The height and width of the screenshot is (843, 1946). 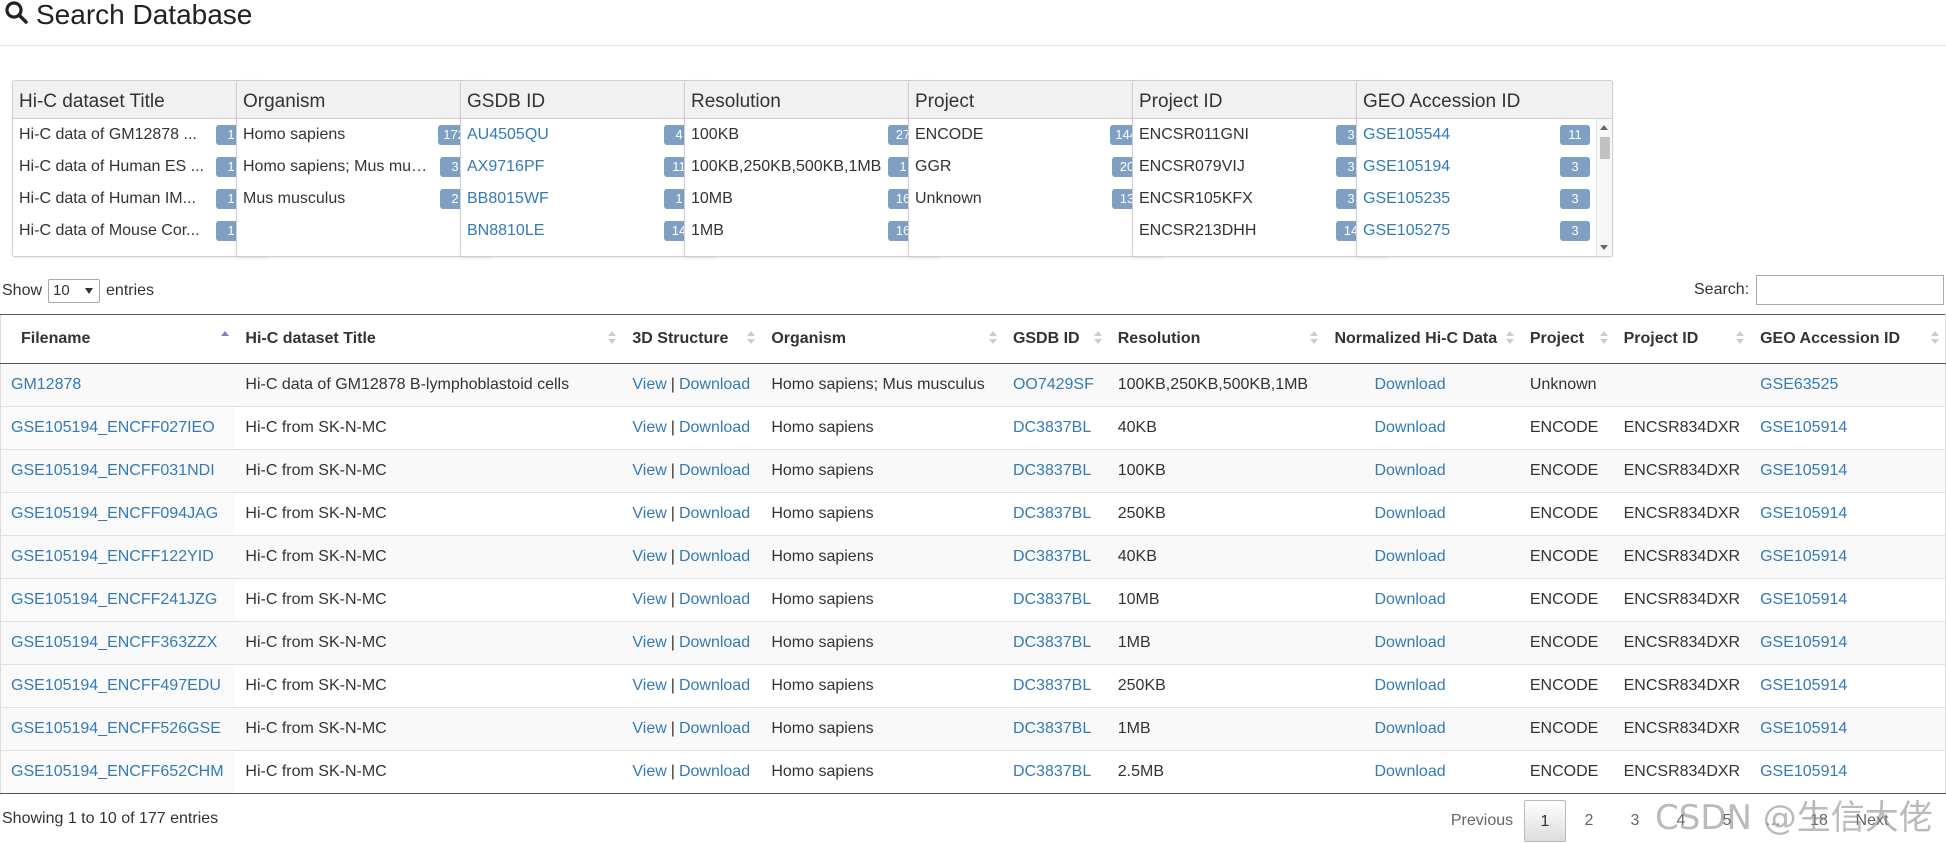 What do you see at coordinates (1545, 821) in the screenshot?
I see `page-button: 1` at bounding box center [1545, 821].